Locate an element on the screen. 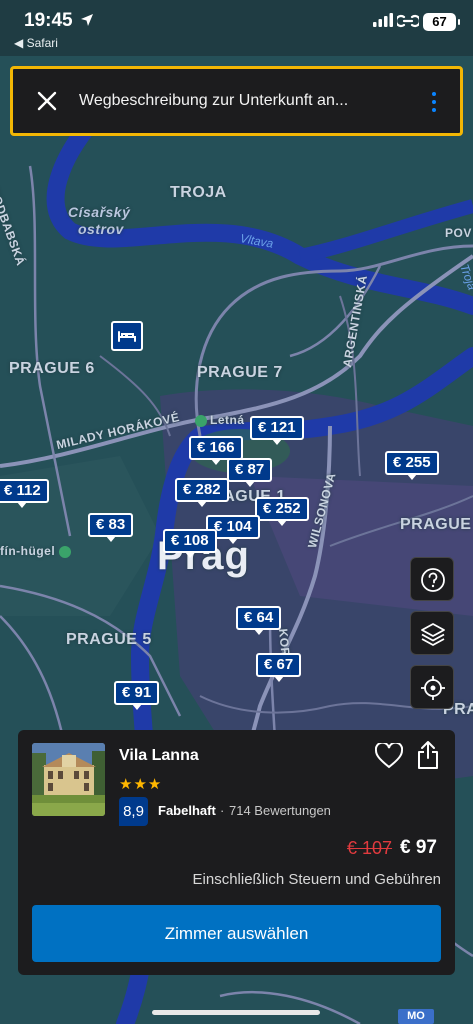  status-time: 19:45 is located at coordinates (48, 20).